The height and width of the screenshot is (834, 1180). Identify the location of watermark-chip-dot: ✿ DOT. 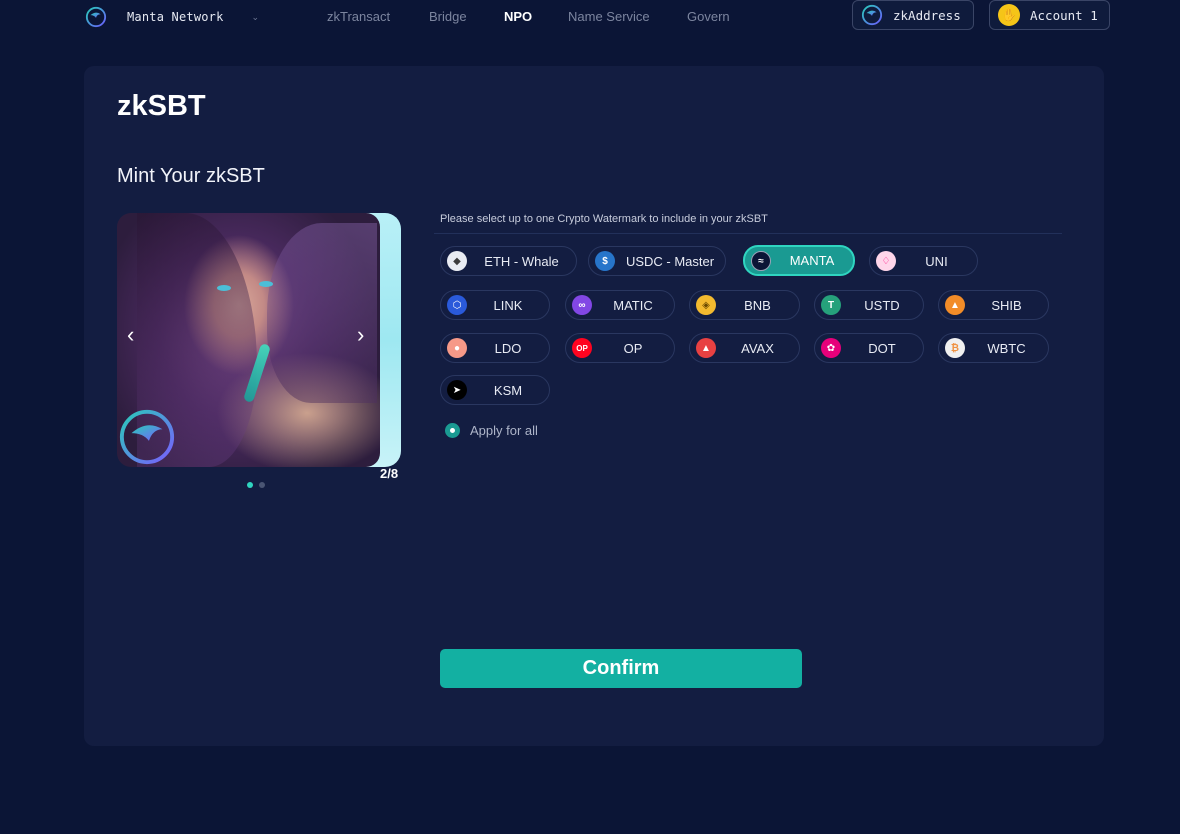
(869, 348).